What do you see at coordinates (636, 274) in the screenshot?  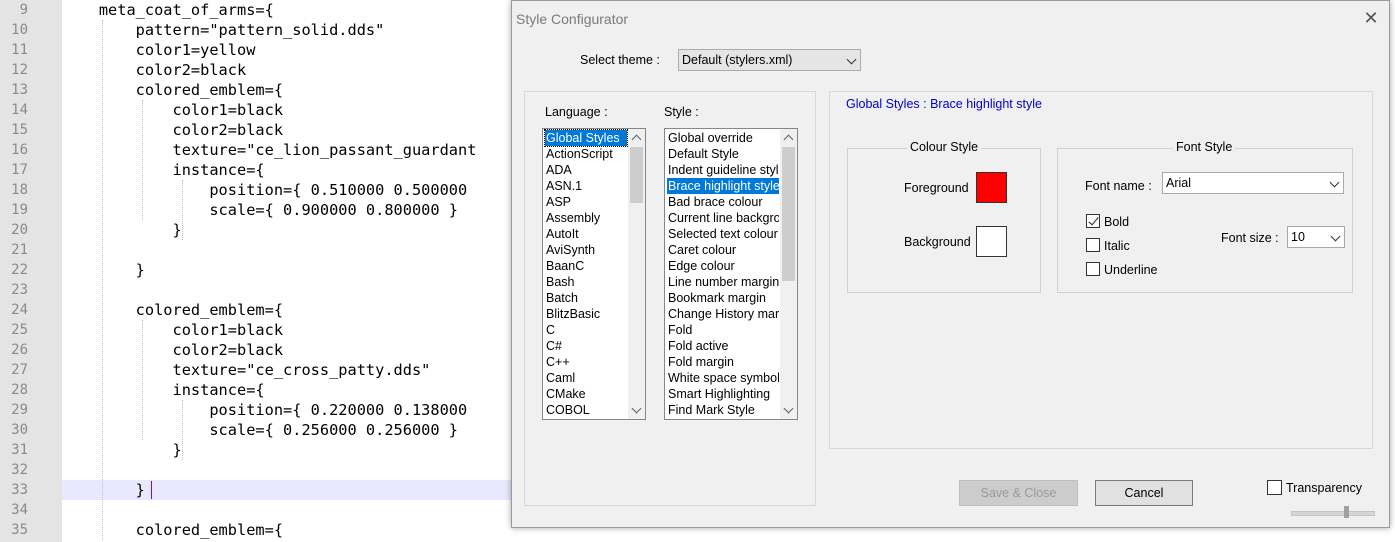 I see `language-scrollbar` at bounding box center [636, 274].